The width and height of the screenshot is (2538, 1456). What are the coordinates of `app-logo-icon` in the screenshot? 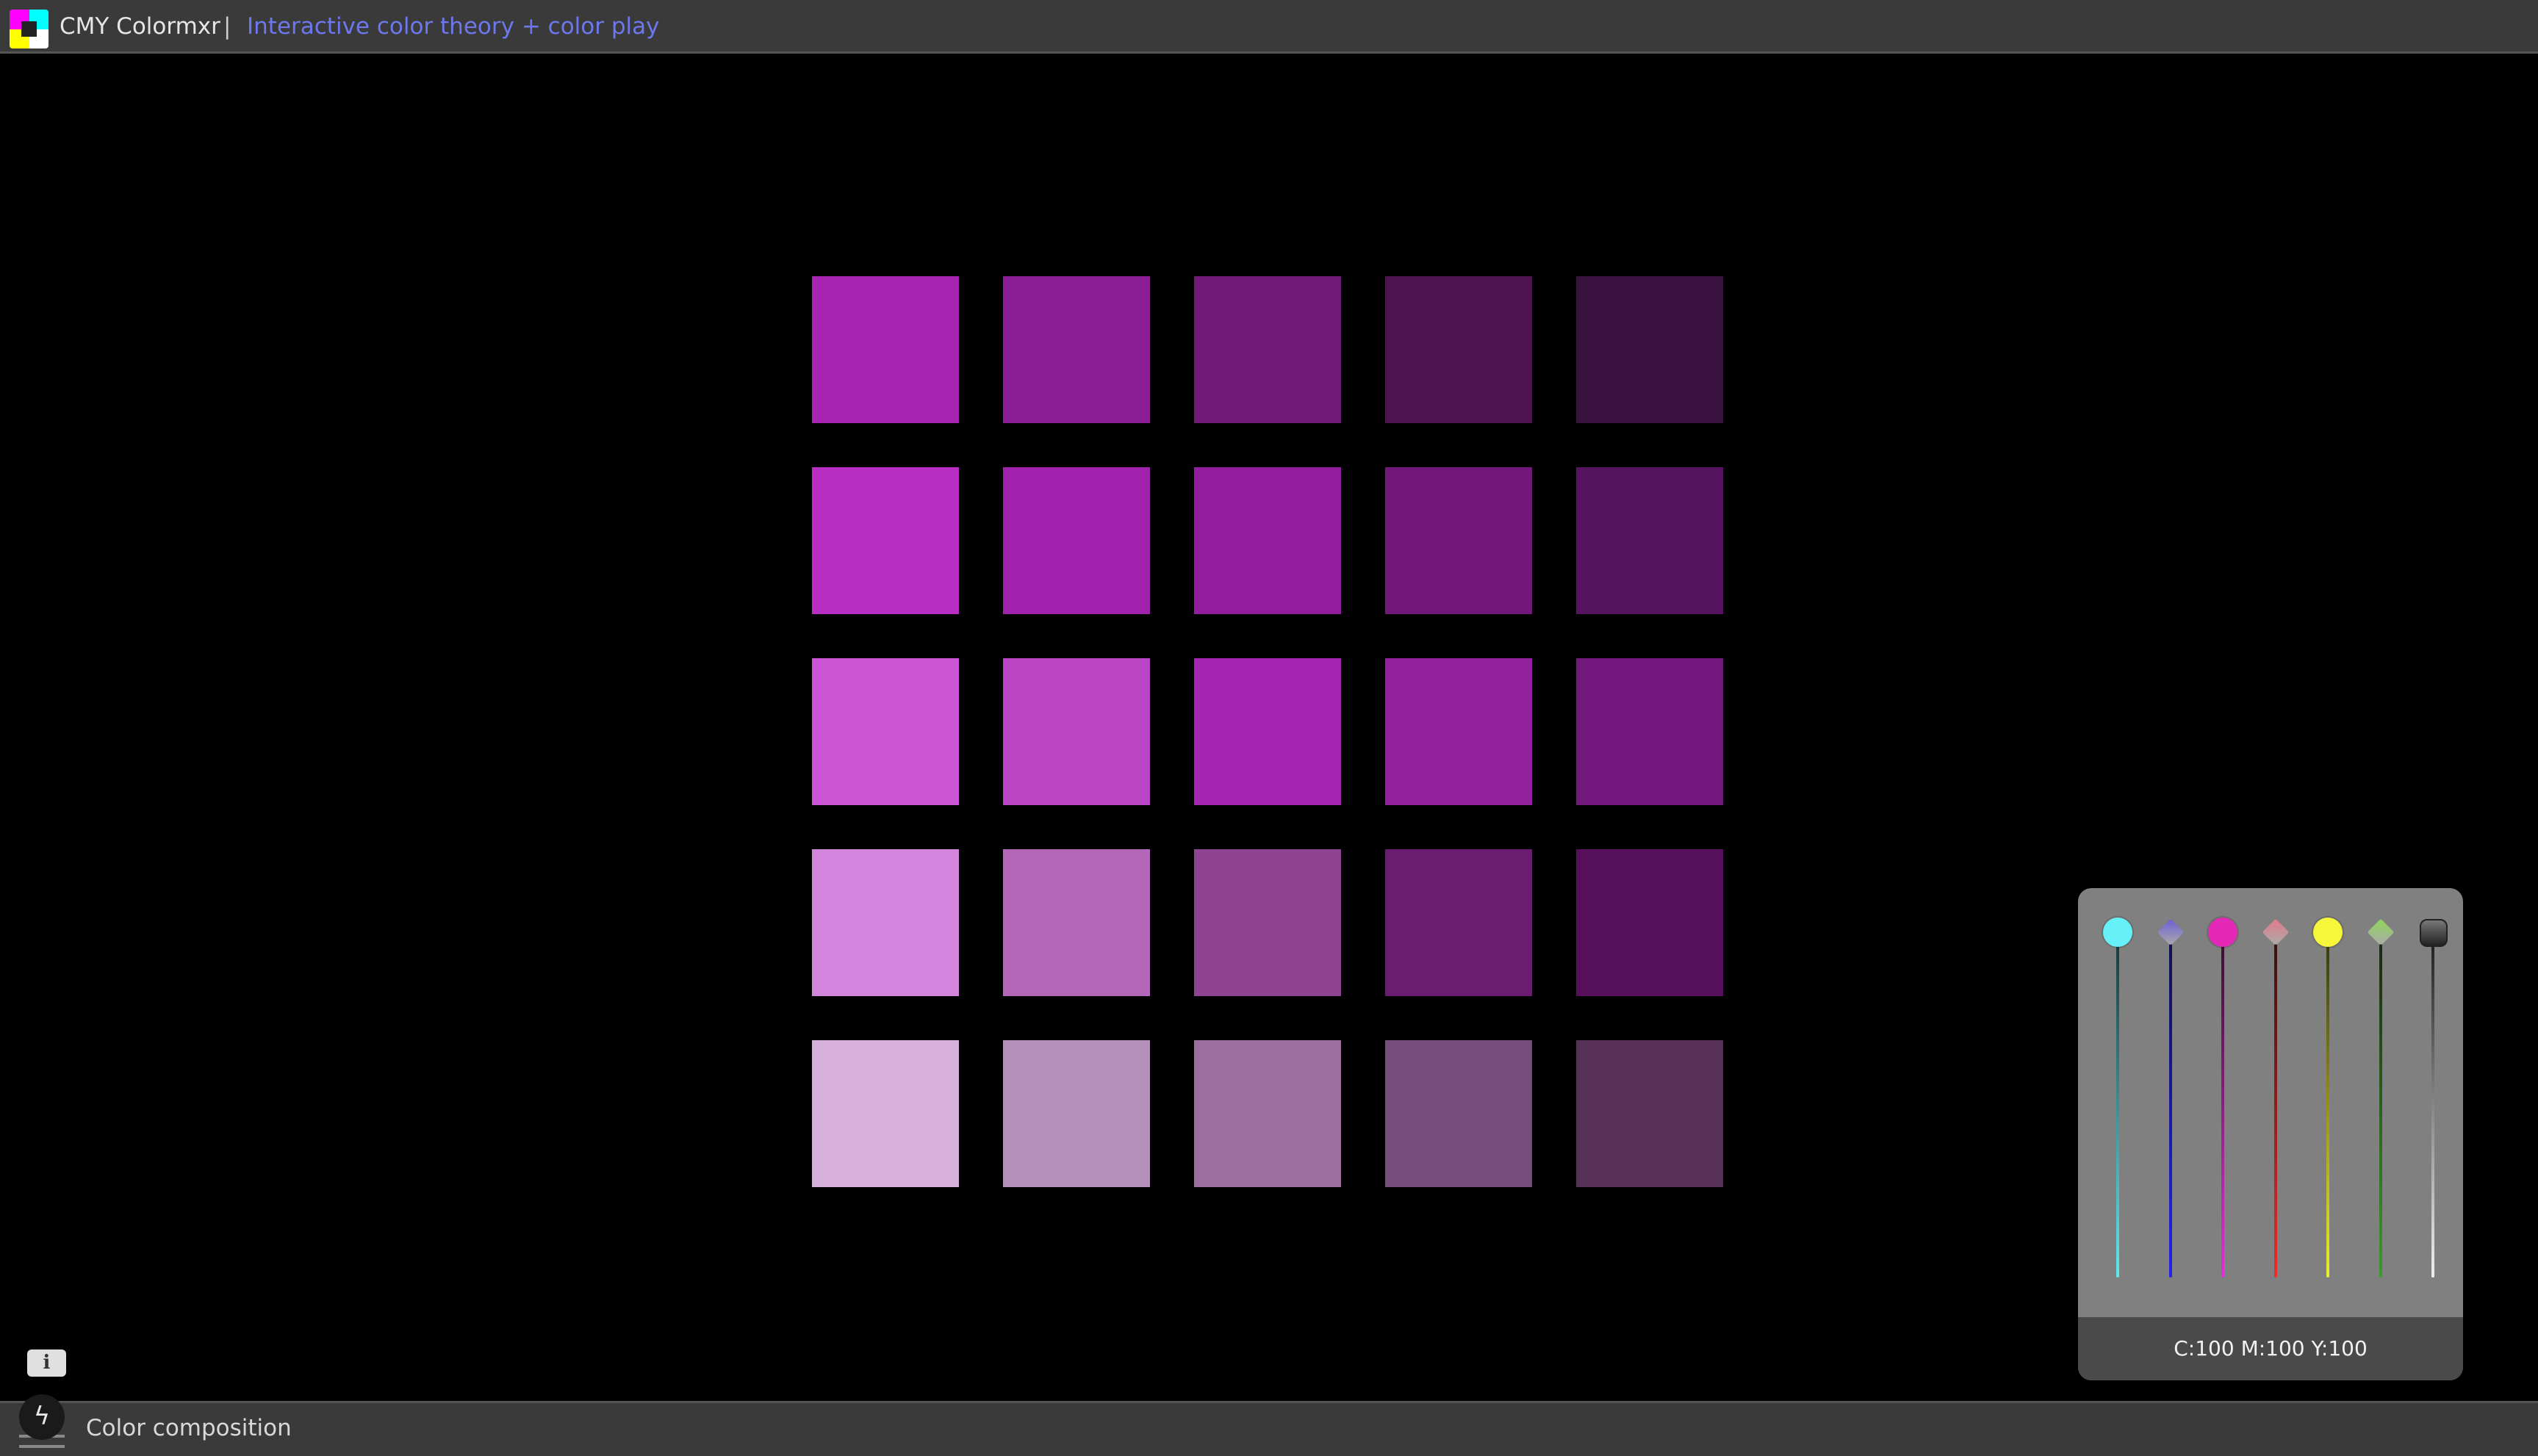 It's located at (29, 29).